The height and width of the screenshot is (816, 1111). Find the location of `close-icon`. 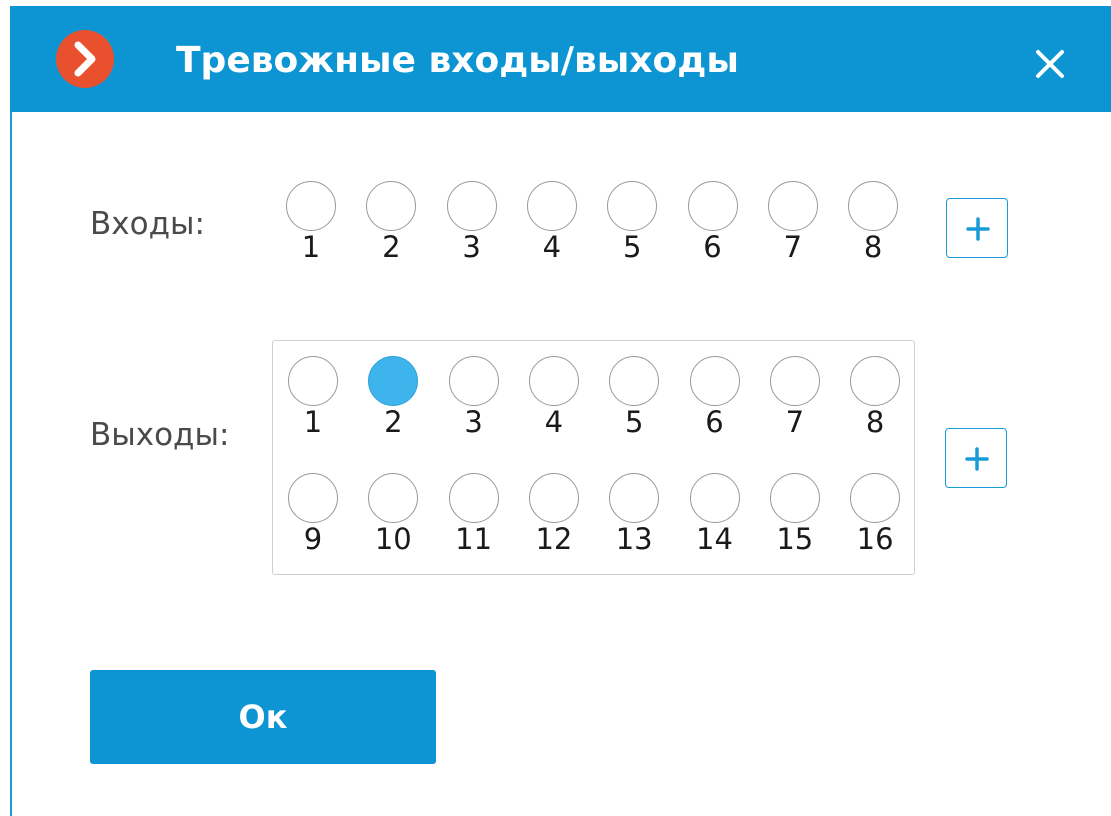

close-icon is located at coordinates (1050, 64).